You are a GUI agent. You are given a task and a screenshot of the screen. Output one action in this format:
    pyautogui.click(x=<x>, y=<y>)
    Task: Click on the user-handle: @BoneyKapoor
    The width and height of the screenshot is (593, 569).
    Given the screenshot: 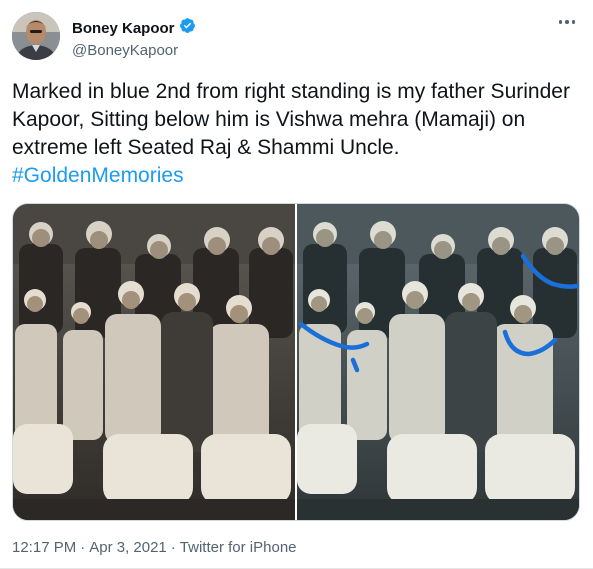 What is the action you would take?
    pyautogui.click(x=134, y=50)
    